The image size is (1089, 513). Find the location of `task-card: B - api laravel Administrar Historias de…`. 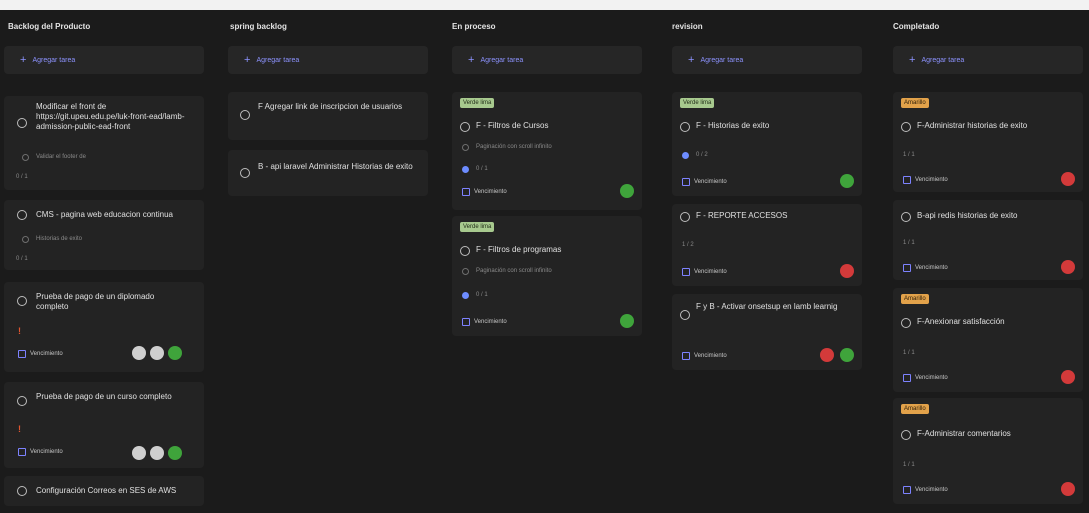

task-card: B - api laravel Administrar Historias de… is located at coordinates (328, 173).